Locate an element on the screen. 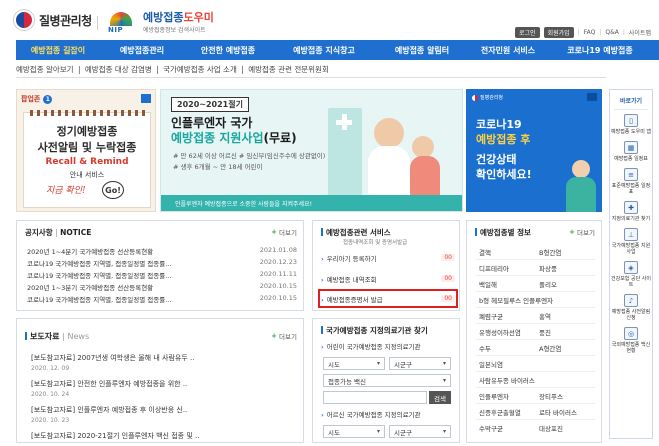 This screenshot has height=446, width=659. globe-icon: ◎ is located at coordinates (631, 333).